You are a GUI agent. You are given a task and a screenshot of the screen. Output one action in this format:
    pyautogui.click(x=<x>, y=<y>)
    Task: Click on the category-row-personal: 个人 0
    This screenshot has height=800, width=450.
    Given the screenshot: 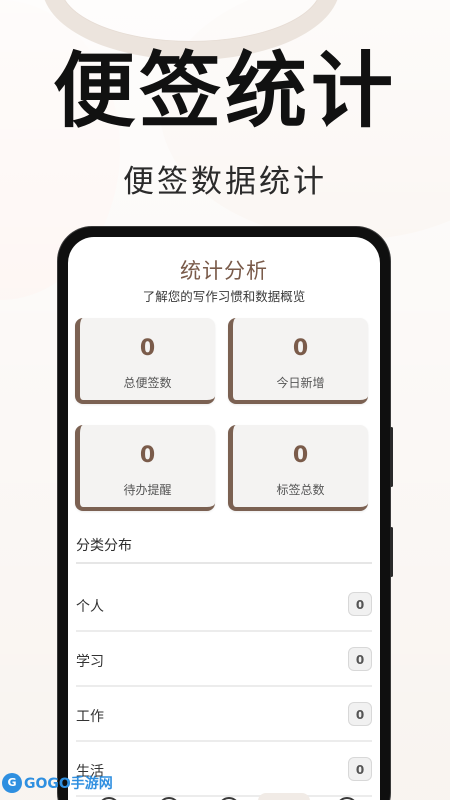 What is the action you would take?
    pyautogui.click(x=224, y=605)
    